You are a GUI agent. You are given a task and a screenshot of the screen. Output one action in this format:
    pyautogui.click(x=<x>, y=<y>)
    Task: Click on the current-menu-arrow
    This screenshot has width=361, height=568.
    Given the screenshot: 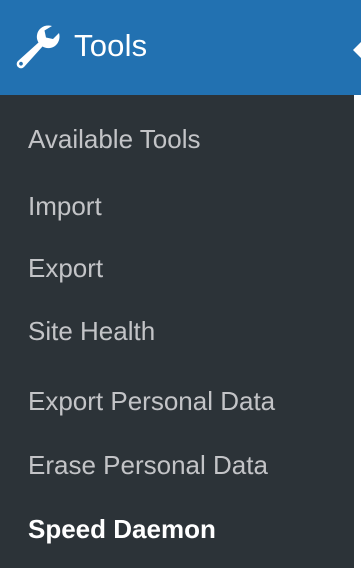 What is the action you would take?
    pyautogui.click(x=357, y=50)
    